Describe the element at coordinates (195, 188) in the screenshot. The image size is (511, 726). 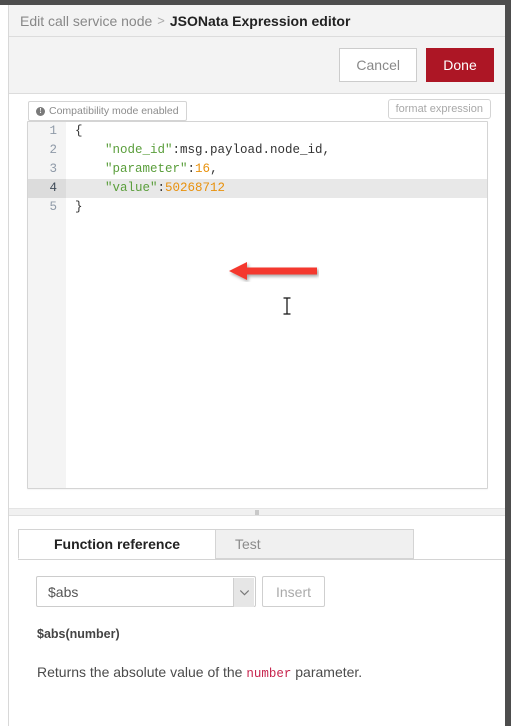
I see `code-token-num: 50268712` at that location.